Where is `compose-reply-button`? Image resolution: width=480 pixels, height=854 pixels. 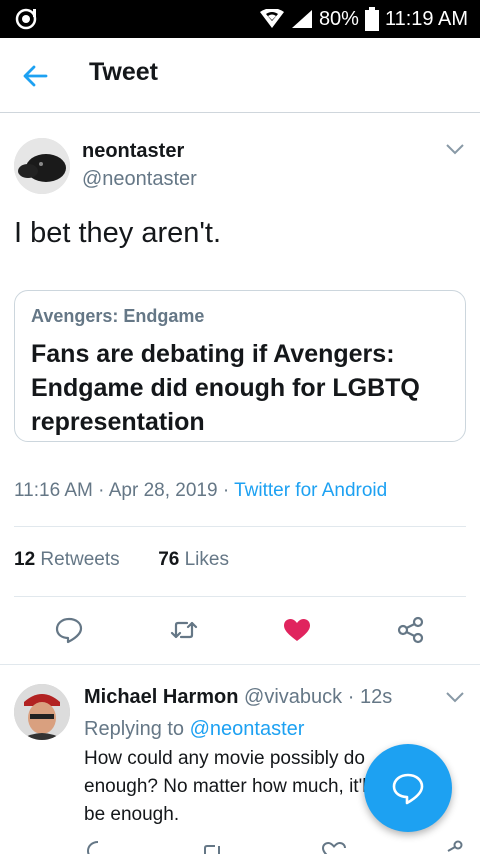 compose-reply-button is located at coordinates (408, 788).